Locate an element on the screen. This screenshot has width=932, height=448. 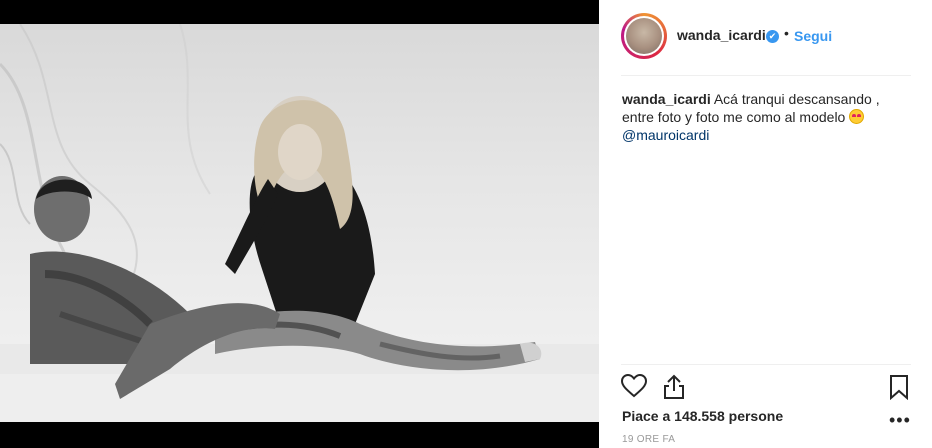
likes-count: Piace a 148.558 persone is located at coordinates (702, 416).